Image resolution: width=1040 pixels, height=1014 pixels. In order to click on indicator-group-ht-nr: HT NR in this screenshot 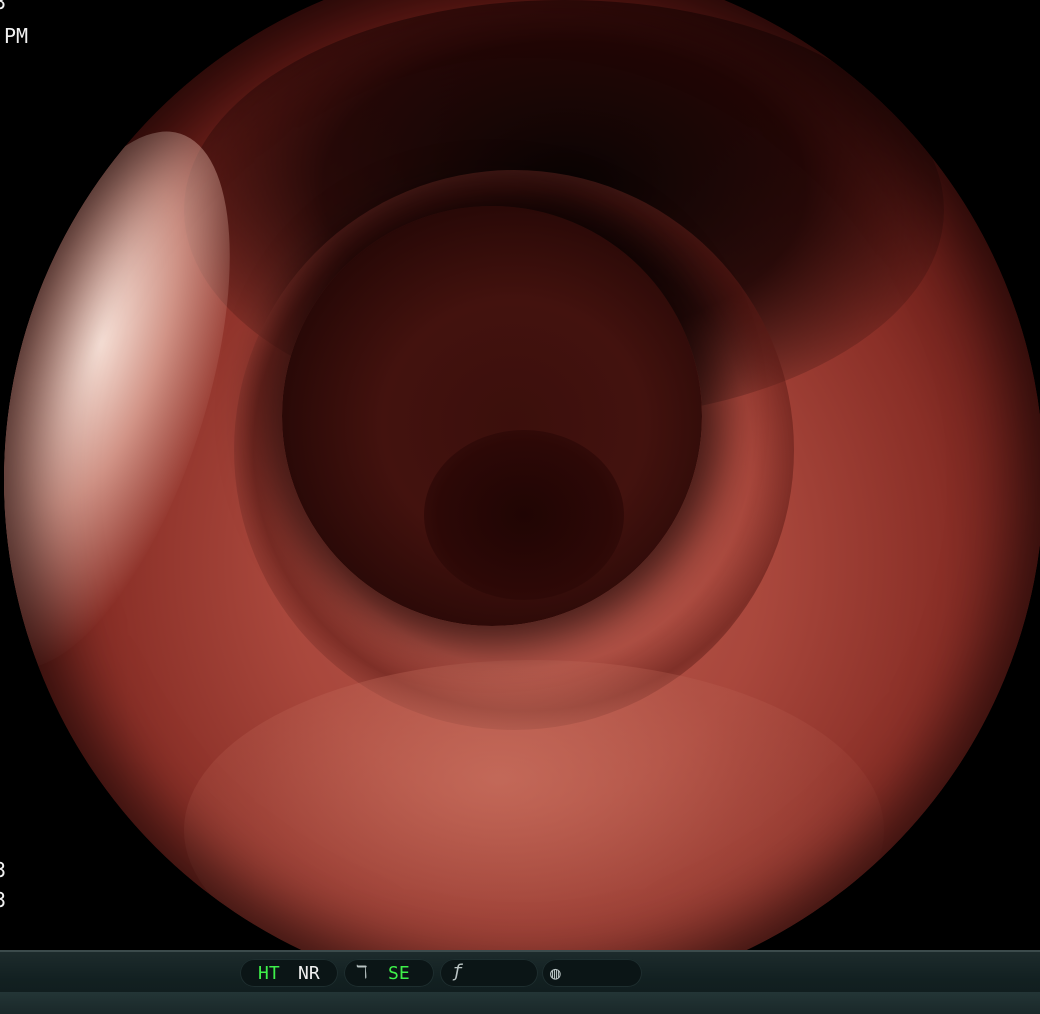, I will do `click(289, 973)`.